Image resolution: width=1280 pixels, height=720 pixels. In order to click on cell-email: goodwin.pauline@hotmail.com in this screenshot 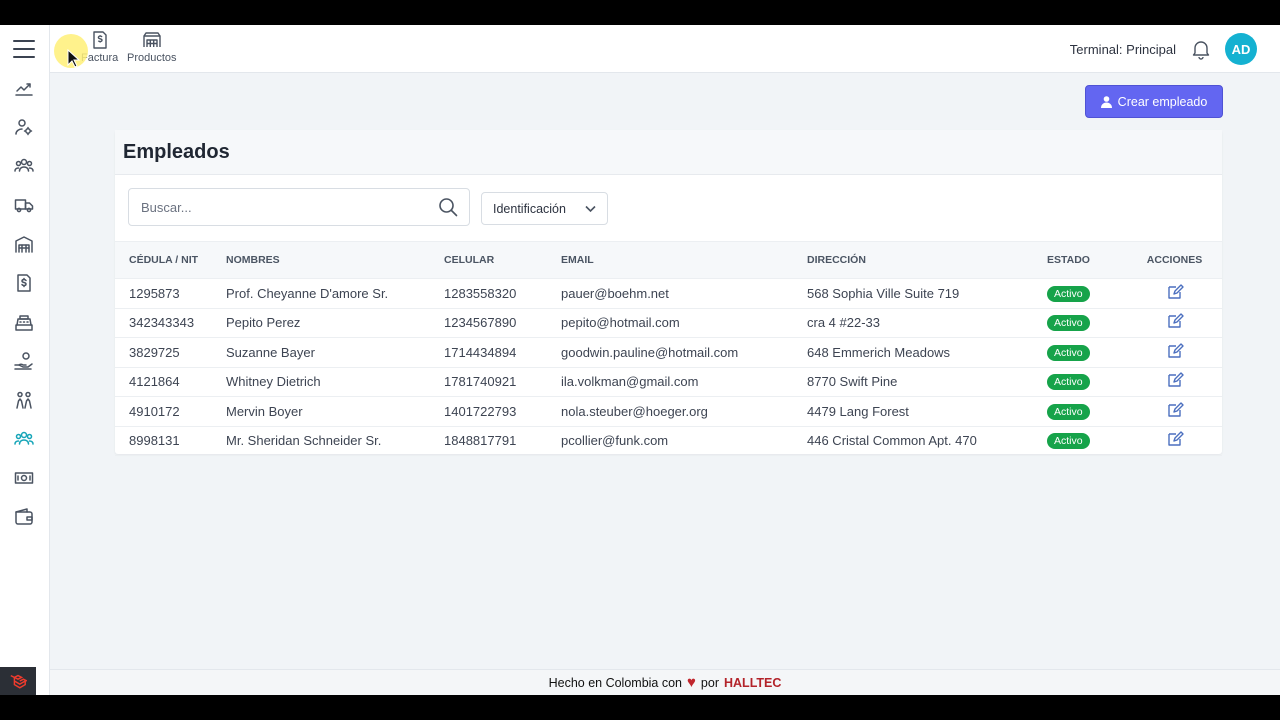, I will do `click(650, 352)`.